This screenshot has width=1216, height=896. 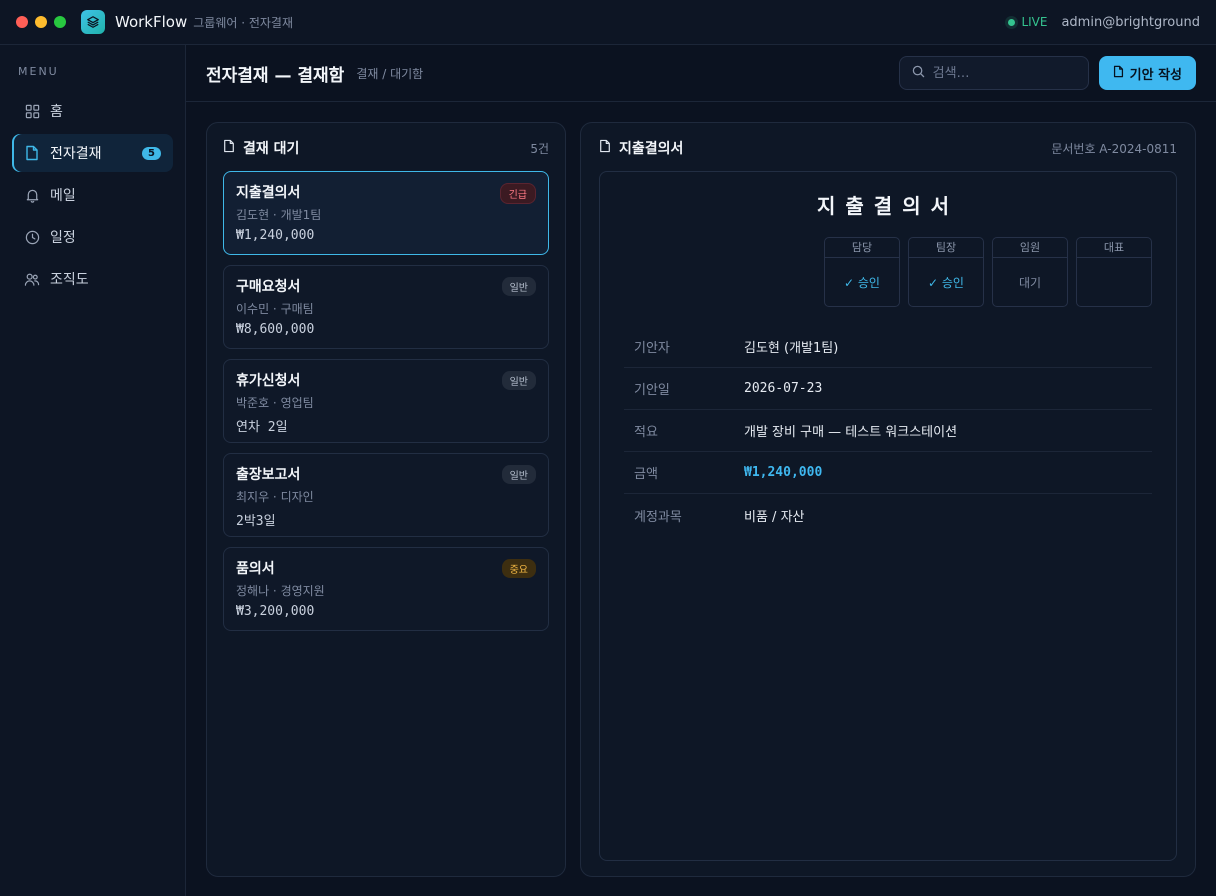 I want to click on sidebar-item-mail: 메일, so click(x=92, y=195).